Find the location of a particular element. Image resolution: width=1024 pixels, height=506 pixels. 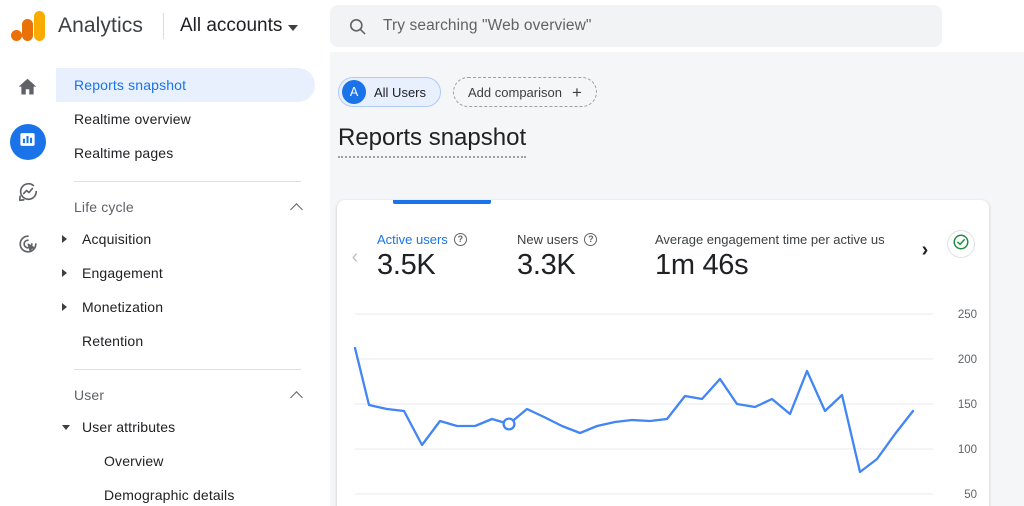

rail-item-advertising is located at coordinates (28, 246).